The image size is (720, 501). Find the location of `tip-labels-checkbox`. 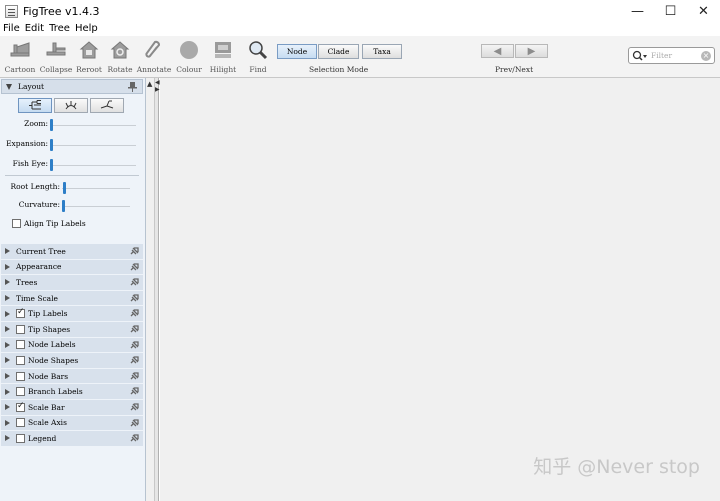

tip-labels-checkbox is located at coordinates (20, 313).